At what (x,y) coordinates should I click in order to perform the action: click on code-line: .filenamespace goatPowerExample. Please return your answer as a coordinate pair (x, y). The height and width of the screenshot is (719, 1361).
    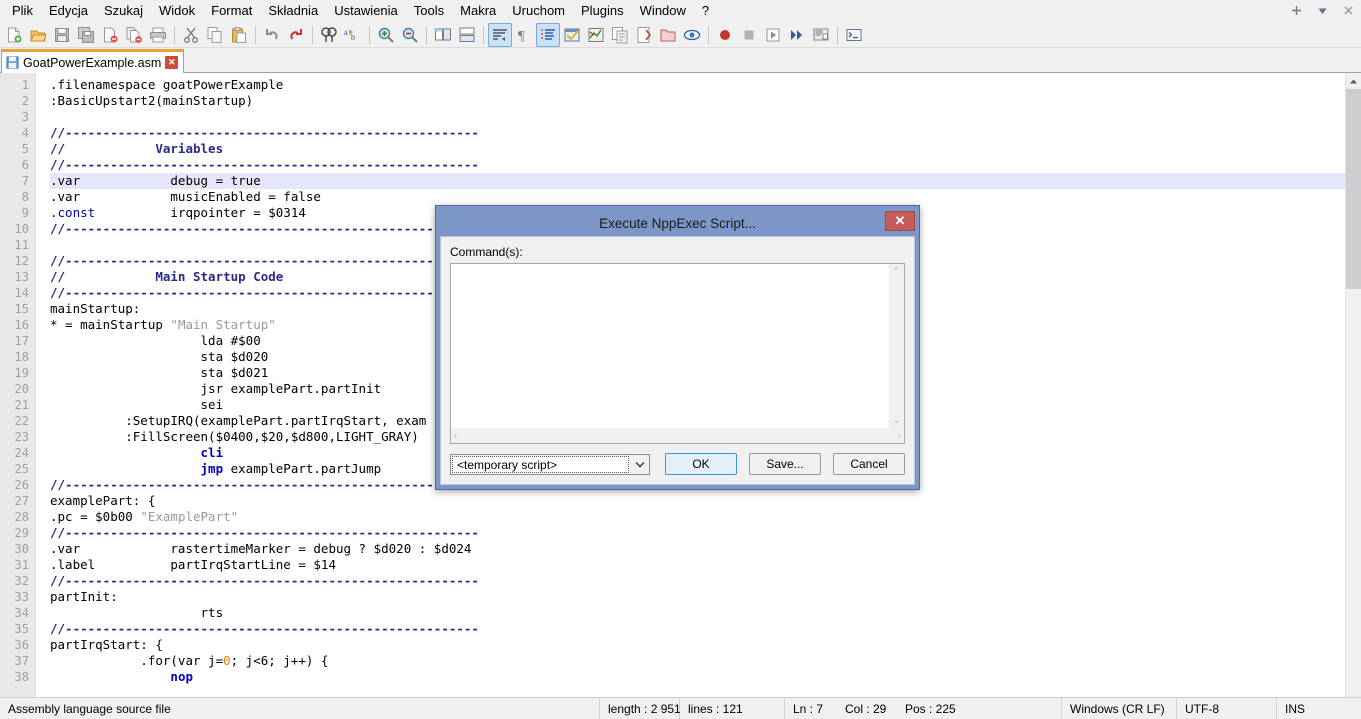
    Looking at the image, I should click on (697, 85).